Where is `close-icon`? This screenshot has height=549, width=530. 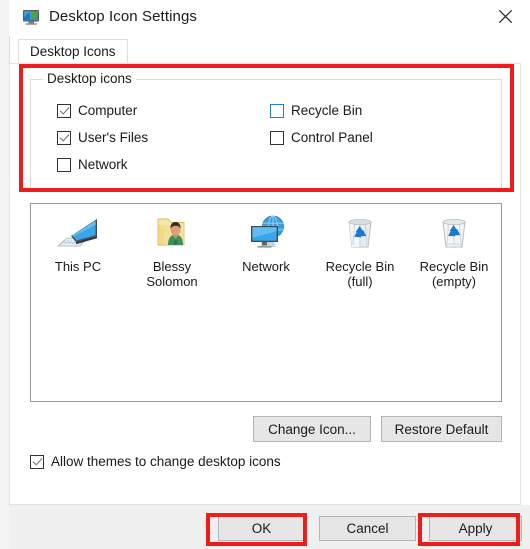
close-icon is located at coordinates (505, 16).